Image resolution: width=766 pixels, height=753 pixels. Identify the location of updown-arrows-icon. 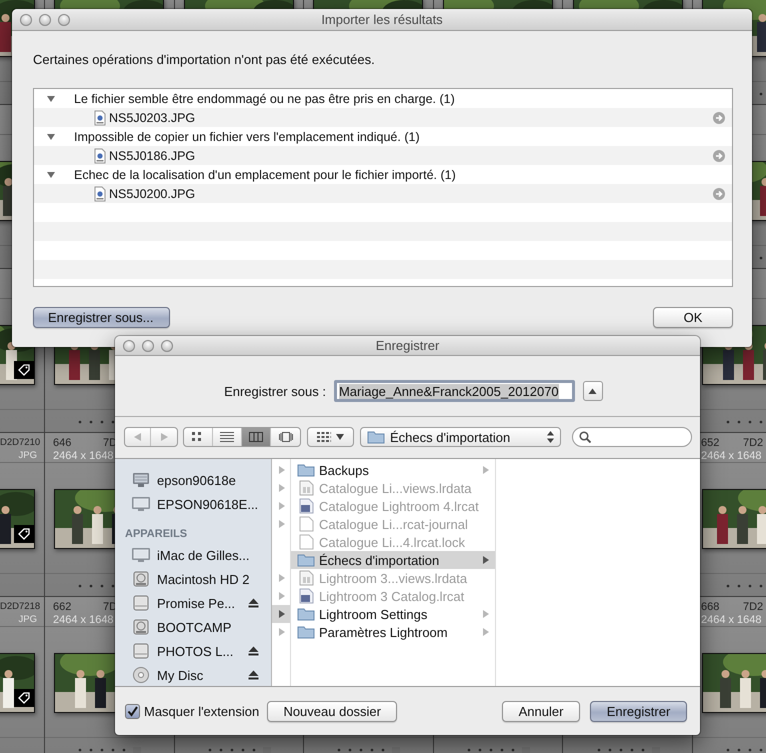
(550, 437).